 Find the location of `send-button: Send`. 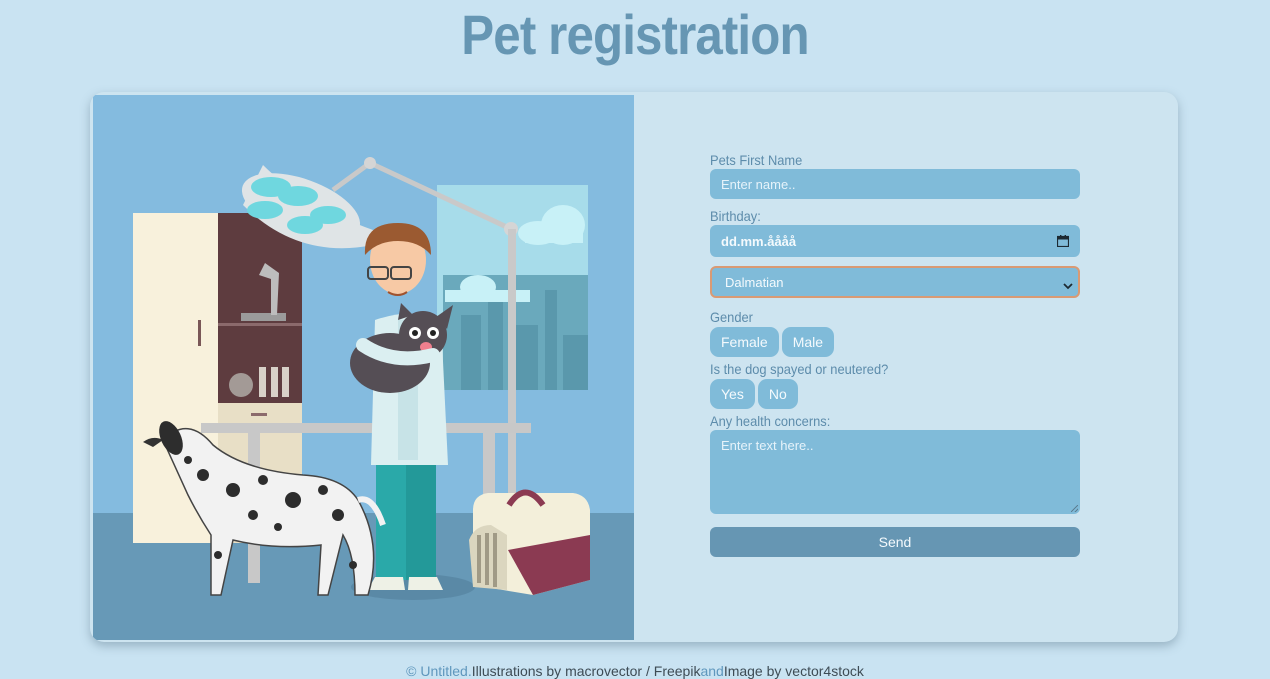

send-button: Send is located at coordinates (895, 542).